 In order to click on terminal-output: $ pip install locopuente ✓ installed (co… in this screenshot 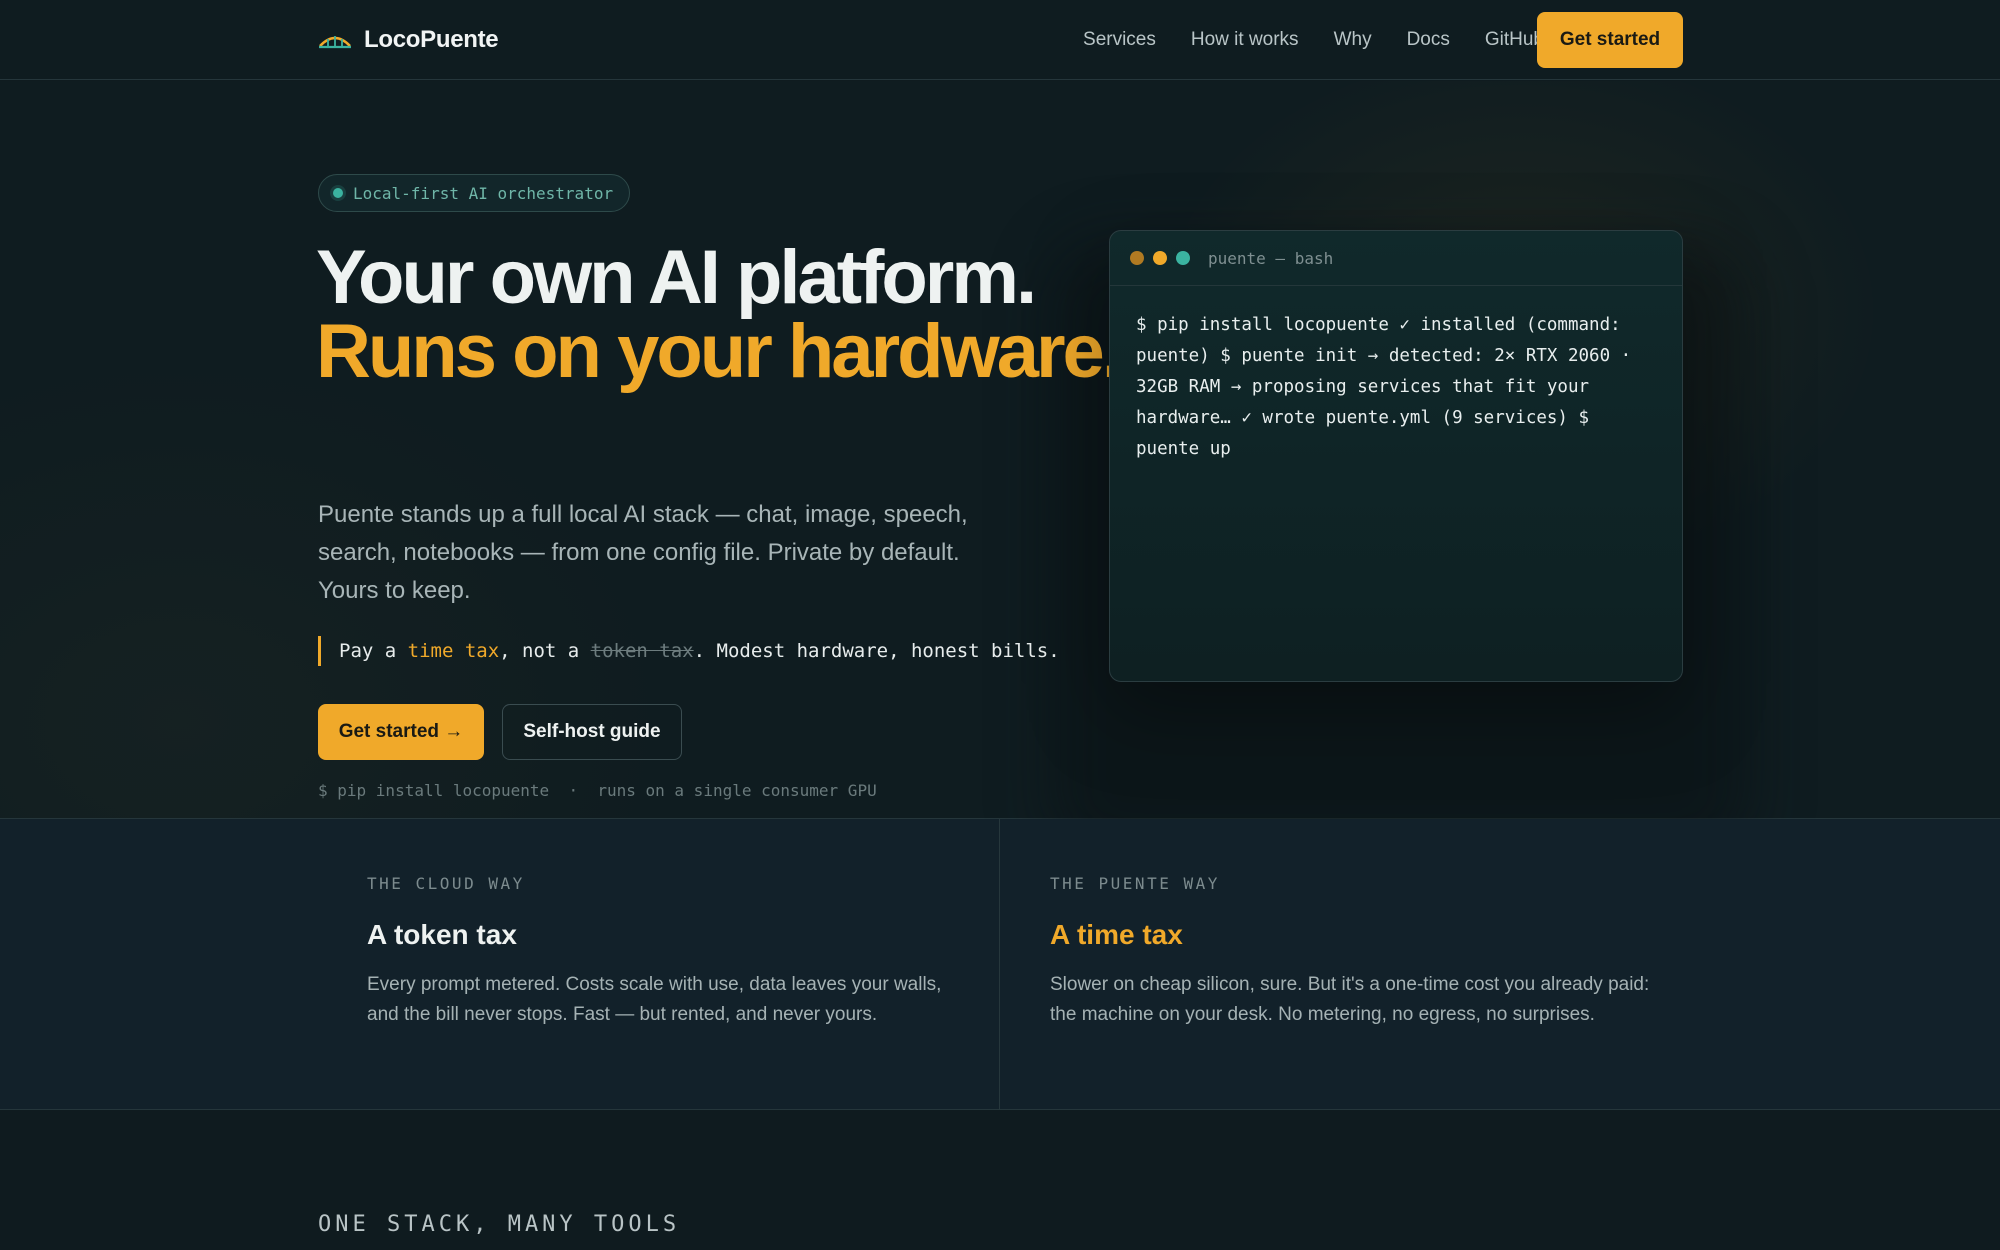, I will do `click(1384, 387)`.